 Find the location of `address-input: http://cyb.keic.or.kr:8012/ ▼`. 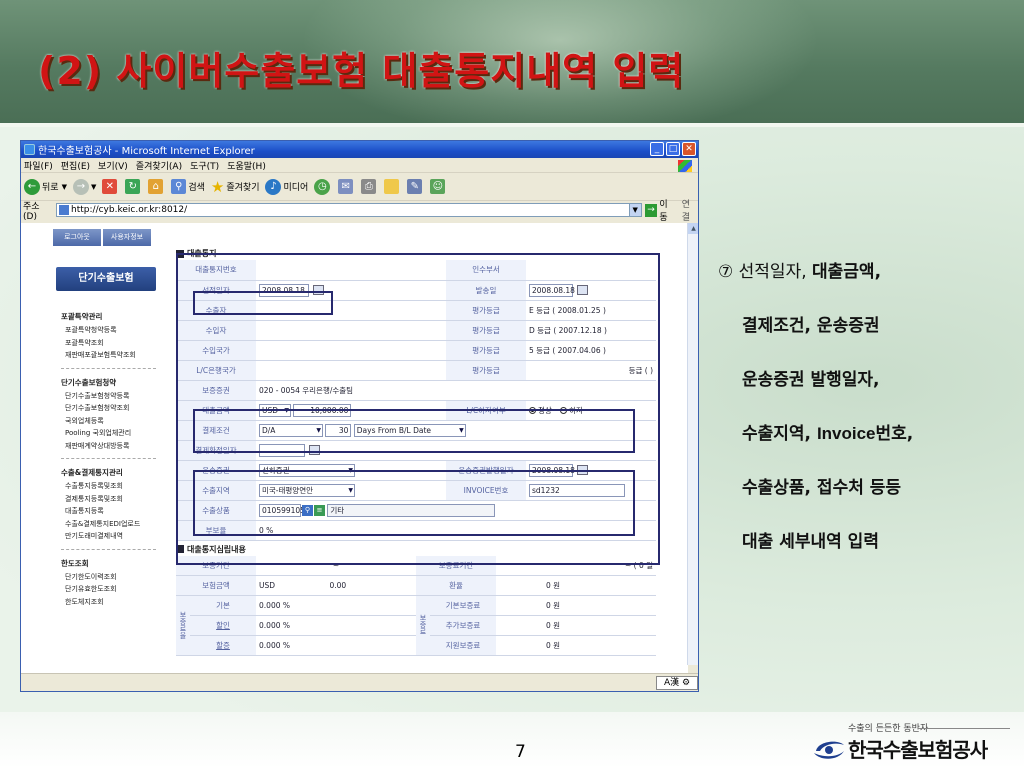

address-input: http://cyb.keic.or.kr:8012/ ▼ is located at coordinates (349, 210).